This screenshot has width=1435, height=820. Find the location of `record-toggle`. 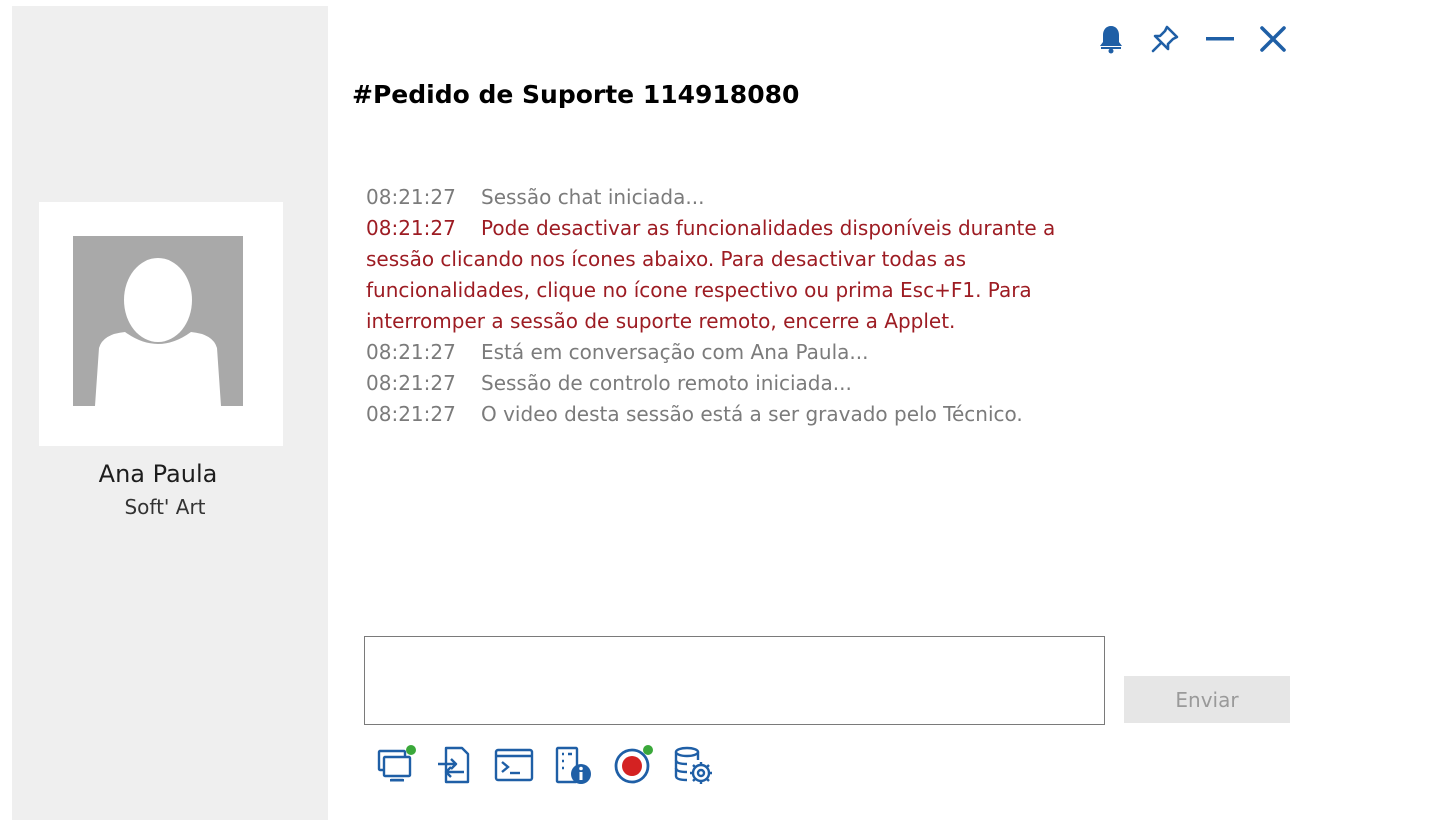

record-toggle is located at coordinates (634, 766).